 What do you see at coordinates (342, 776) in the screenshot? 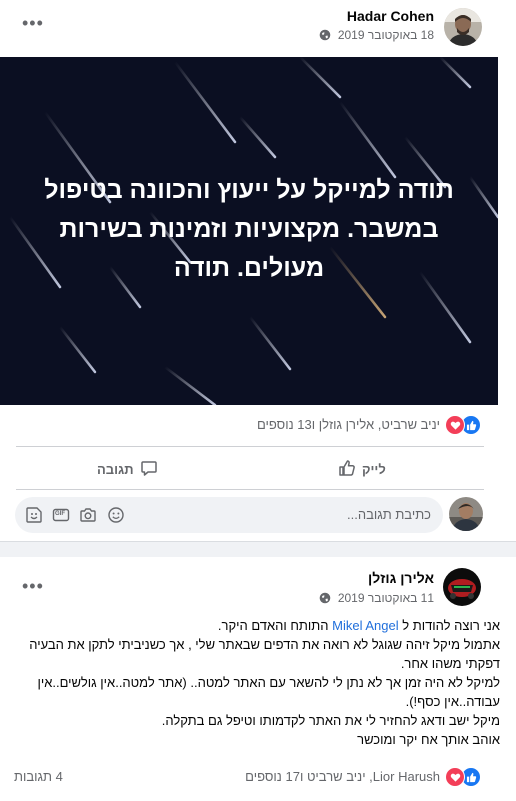
I see `reactions-text: Lior Harush, יניב שרביט ו17 נוספים` at bounding box center [342, 776].